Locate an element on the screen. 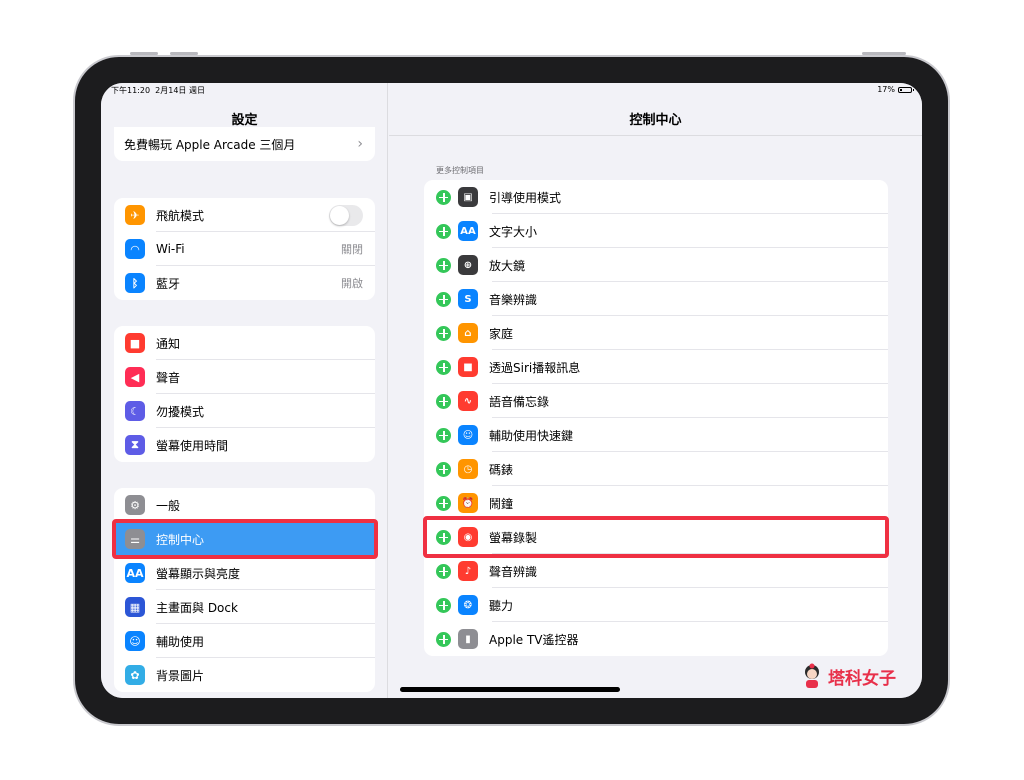 This screenshot has width=1024, height=780. control-item-magnifier: ⊕ 放大鏡 is located at coordinates (656, 265).